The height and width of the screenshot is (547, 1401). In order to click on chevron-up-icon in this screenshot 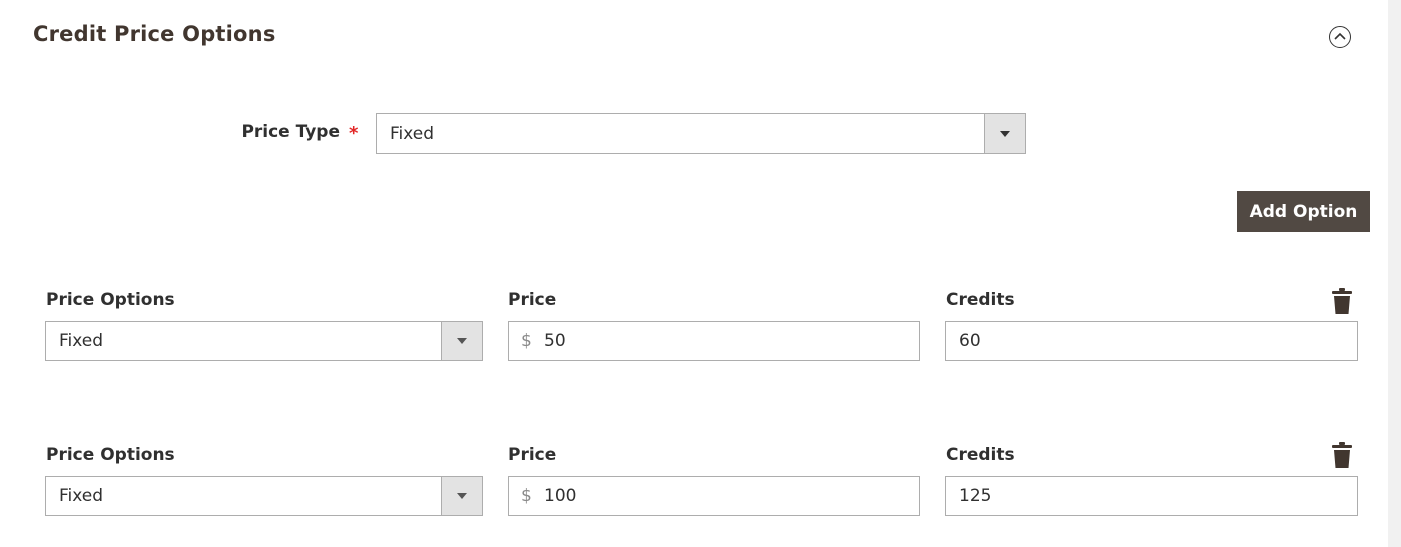, I will do `click(1340, 36)`.